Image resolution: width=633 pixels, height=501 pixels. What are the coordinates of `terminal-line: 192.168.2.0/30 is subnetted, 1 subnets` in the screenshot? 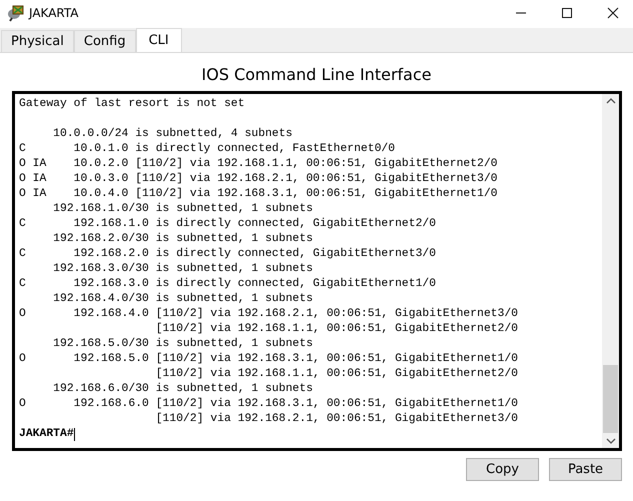 It's located at (182, 239).